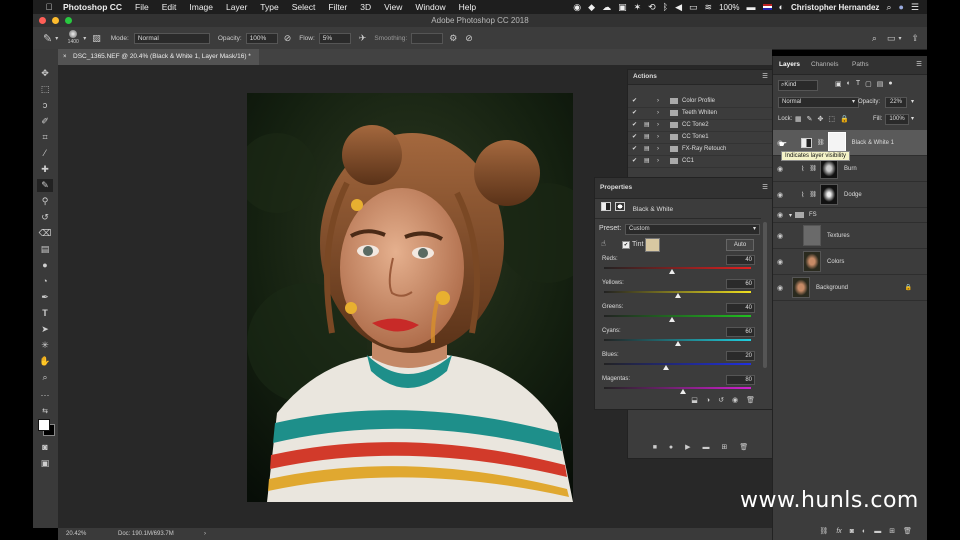 The width and height of the screenshot is (960, 540). I want to click on siri-icon: ●, so click(900, 7).